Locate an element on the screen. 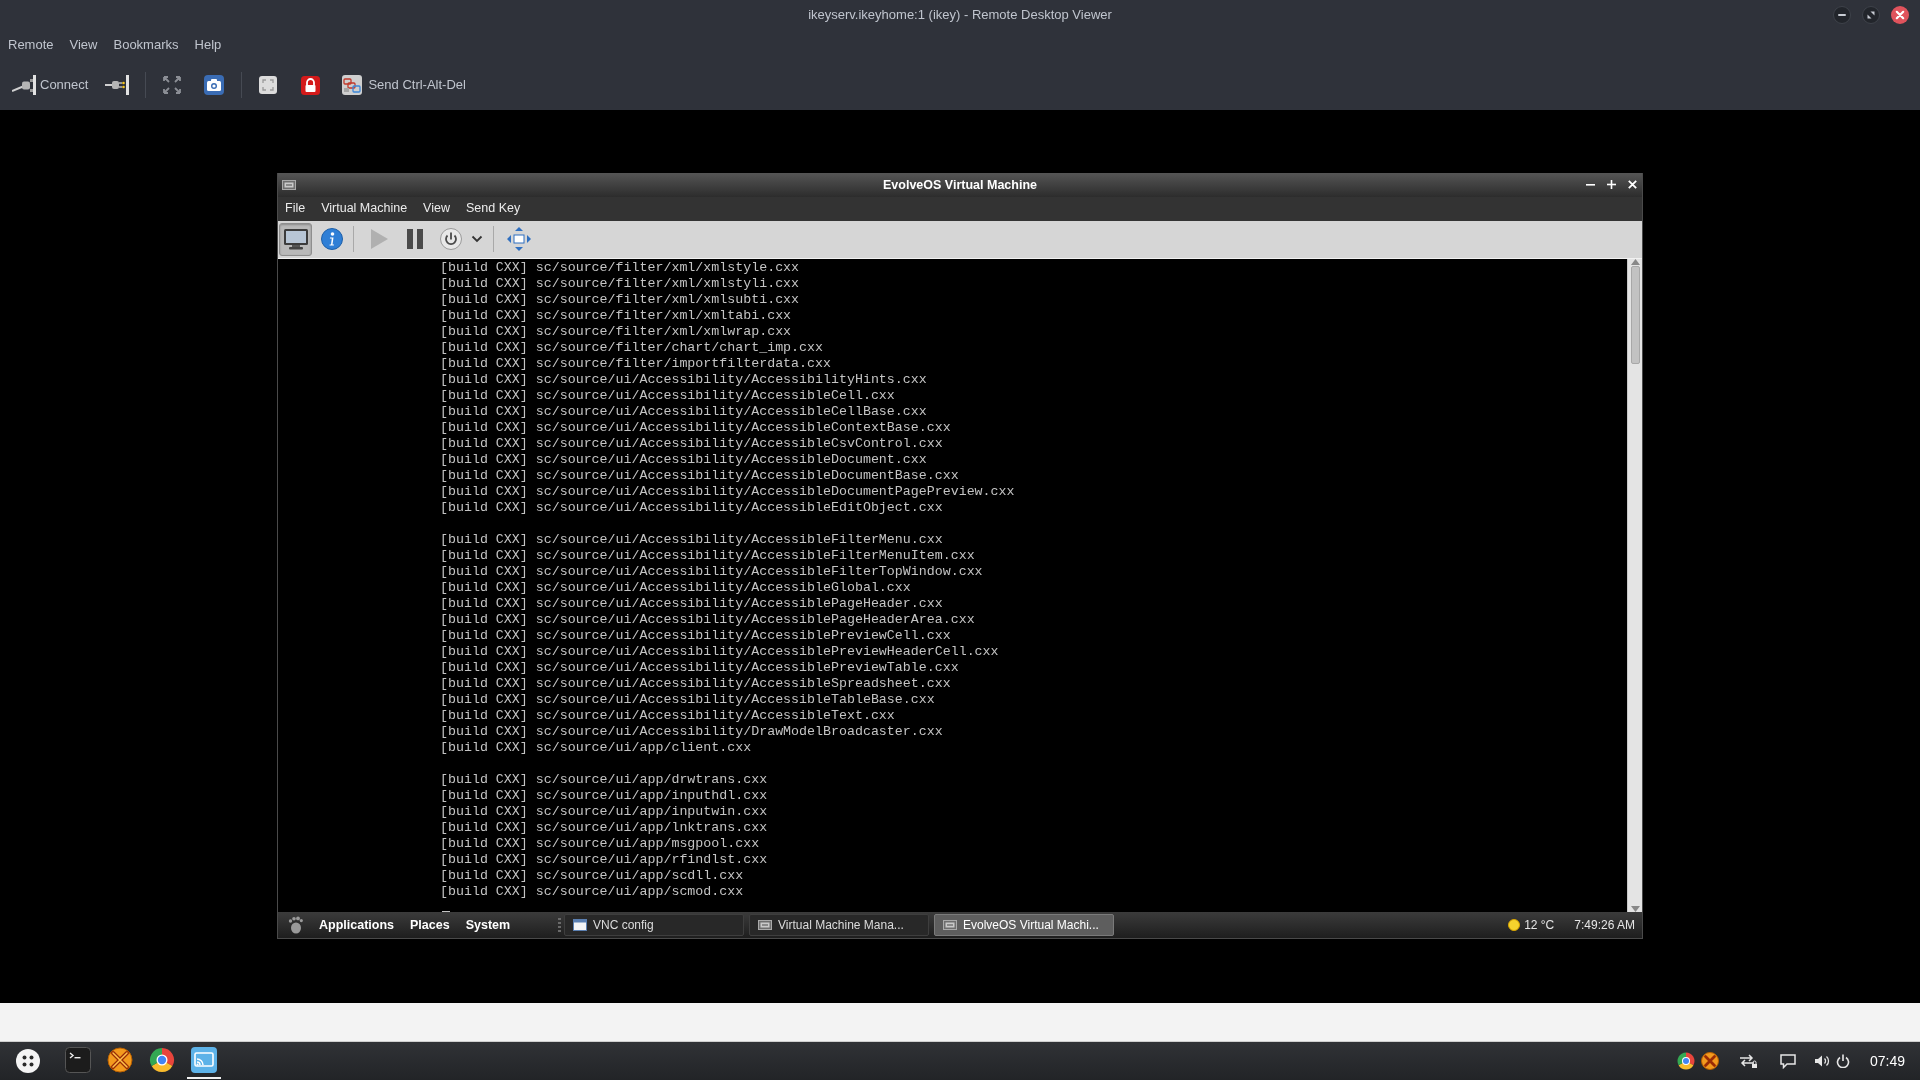  console-line: [build CXX] sc/source/ui/Accessibility/AccessiblePageHeaderArea.cxx is located at coordinates (707, 620).